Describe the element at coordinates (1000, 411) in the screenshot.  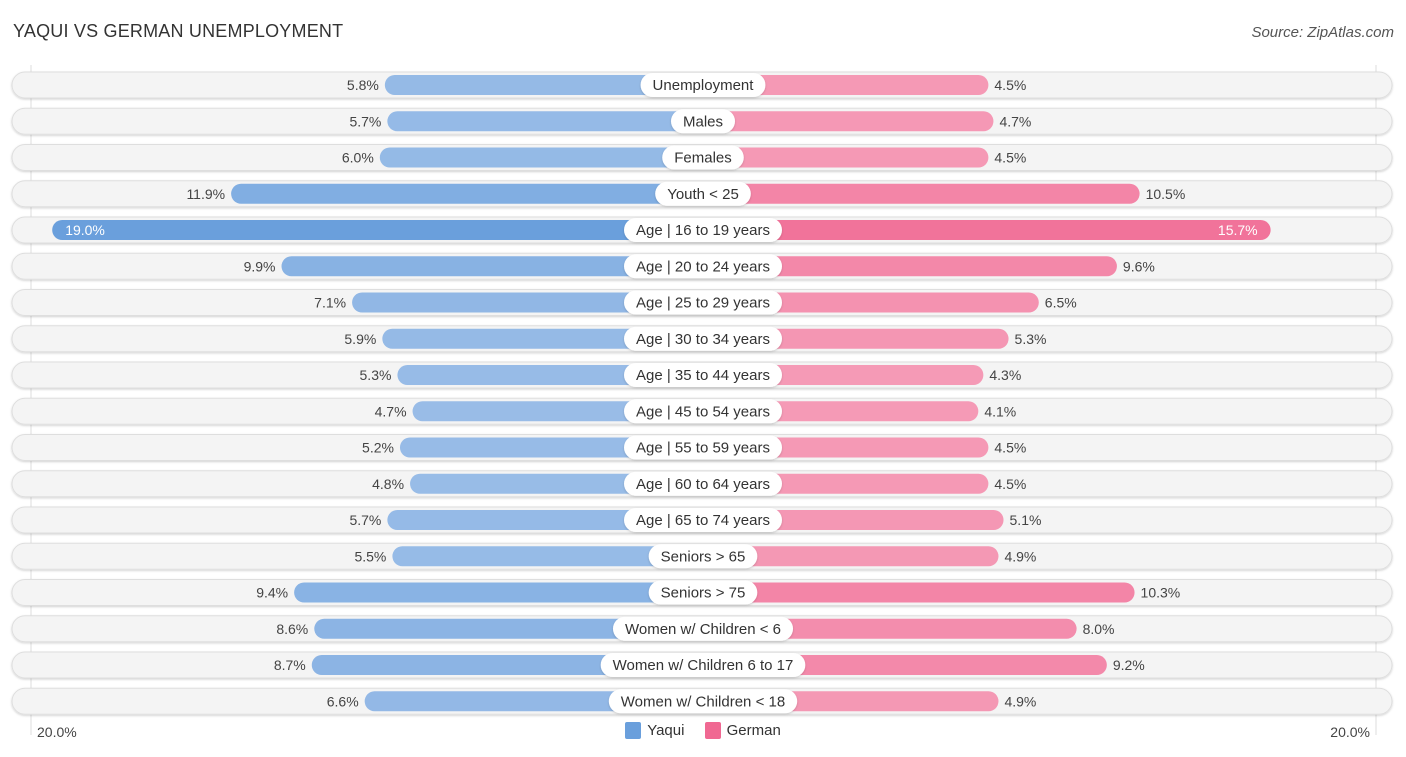
I see `value-label-german: 4.1%` at that location.